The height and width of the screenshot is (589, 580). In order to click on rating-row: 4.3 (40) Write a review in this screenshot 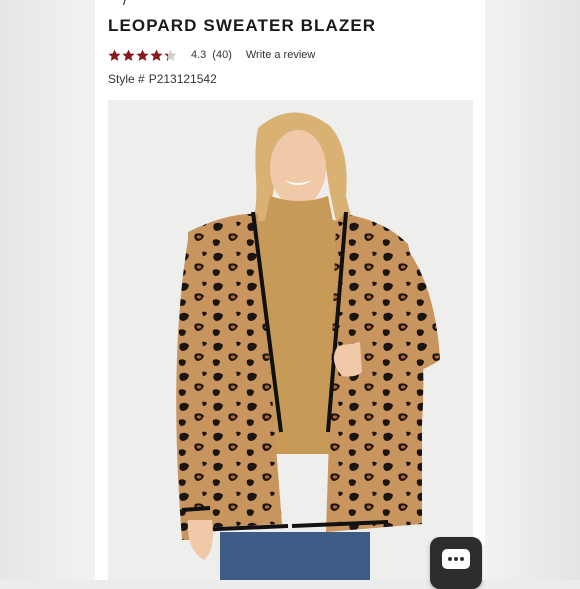, I will do `click(211, 55)`.